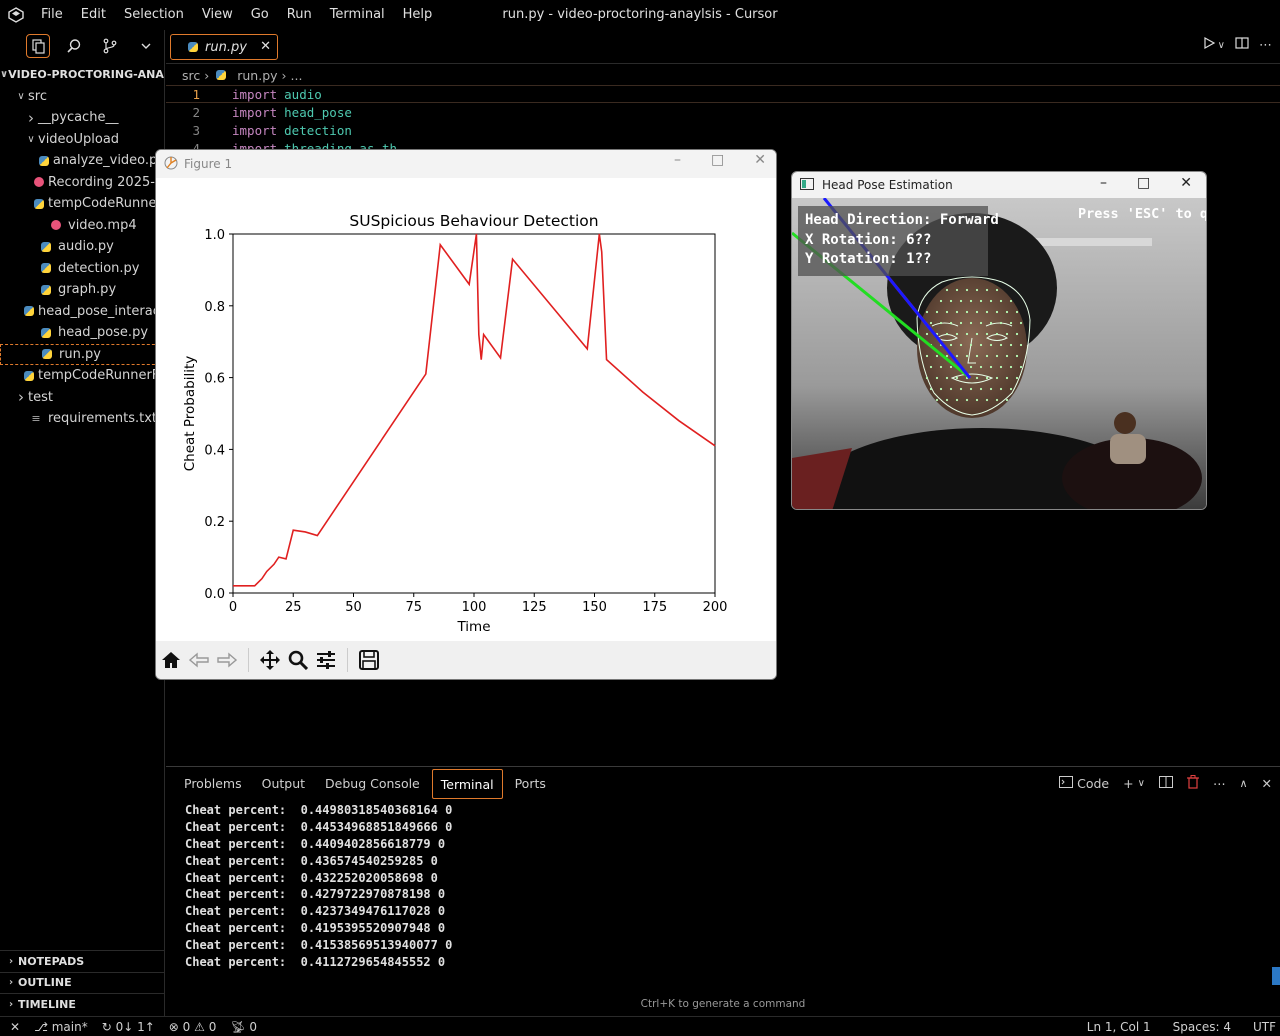 This screenshot has height=1036, width=1280. I want to click on chart-title: SUSpicious Behaviour Detection, so click(473, 221).